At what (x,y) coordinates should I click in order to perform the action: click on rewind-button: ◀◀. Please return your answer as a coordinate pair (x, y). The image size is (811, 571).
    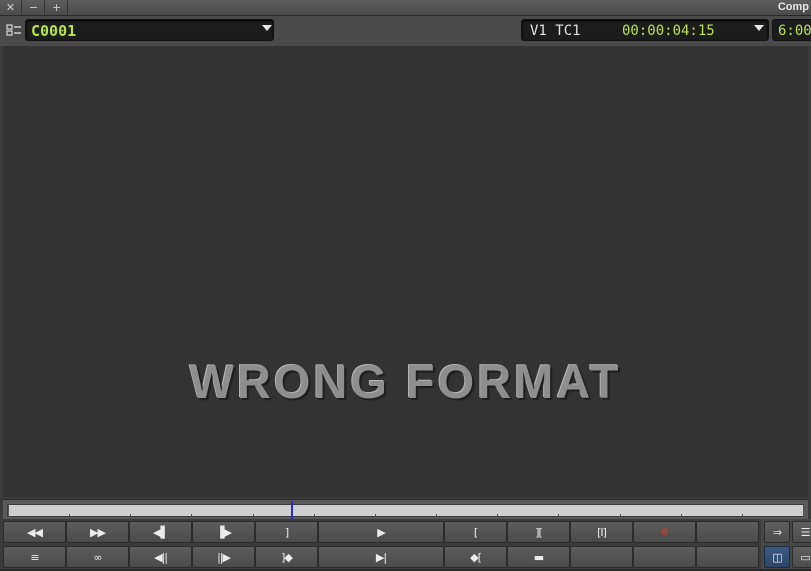
    Looking at the image, I should click on (34, 532).